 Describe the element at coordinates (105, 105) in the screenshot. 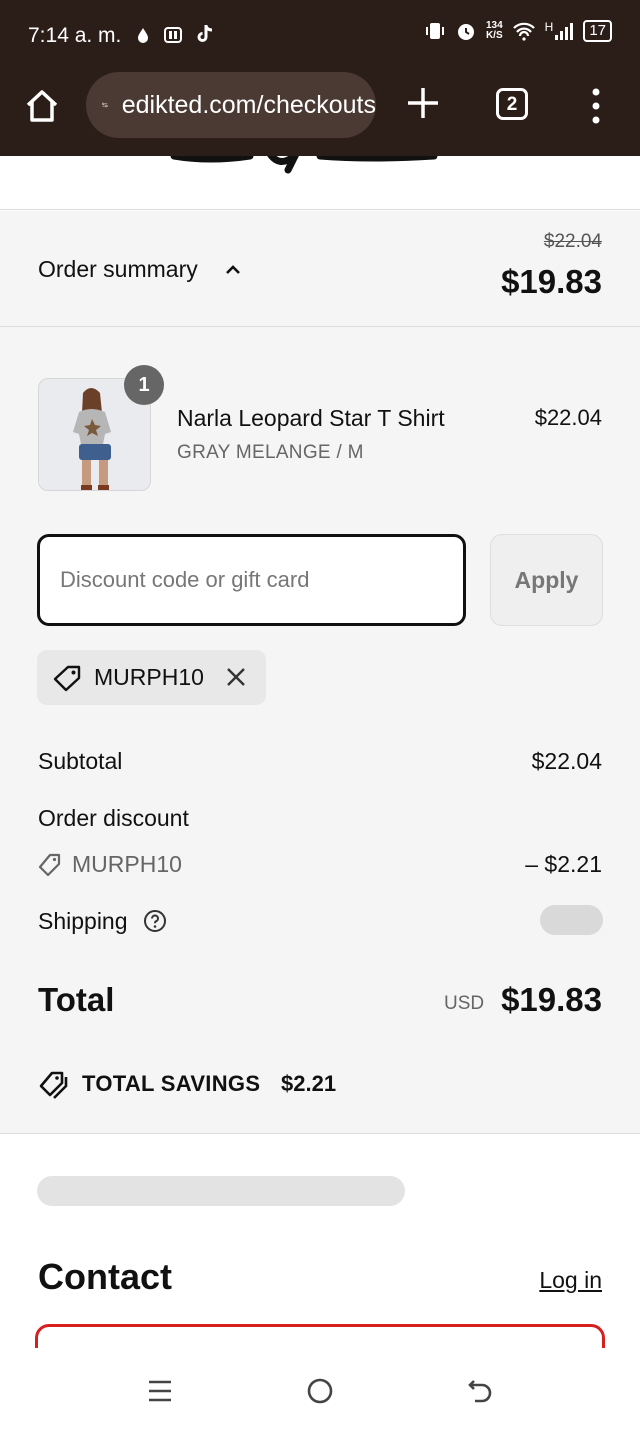

I see `site-settings-icon` at that location.